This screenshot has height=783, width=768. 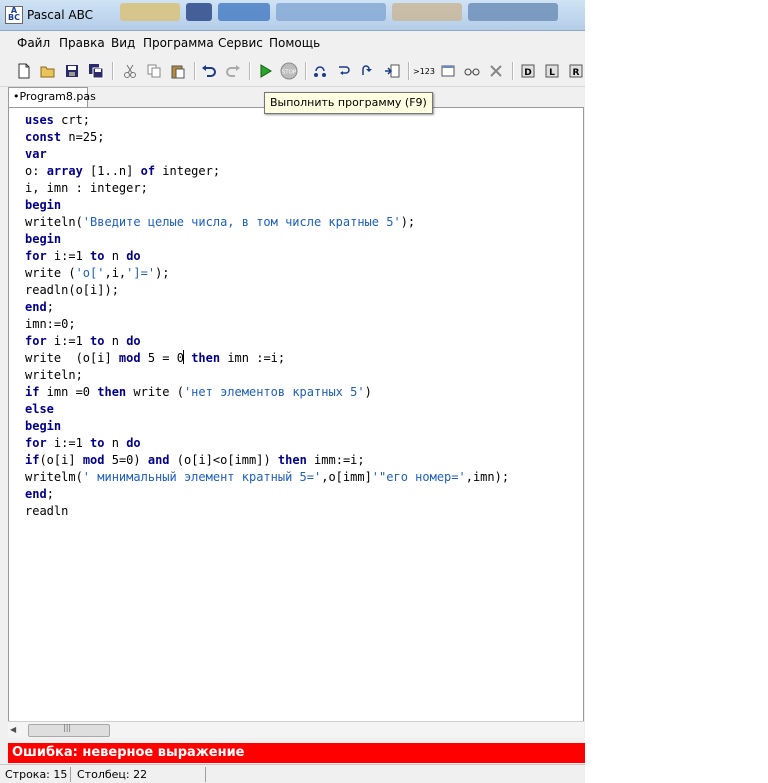 I want to click on output-window-button, so click(x=448, y=71).